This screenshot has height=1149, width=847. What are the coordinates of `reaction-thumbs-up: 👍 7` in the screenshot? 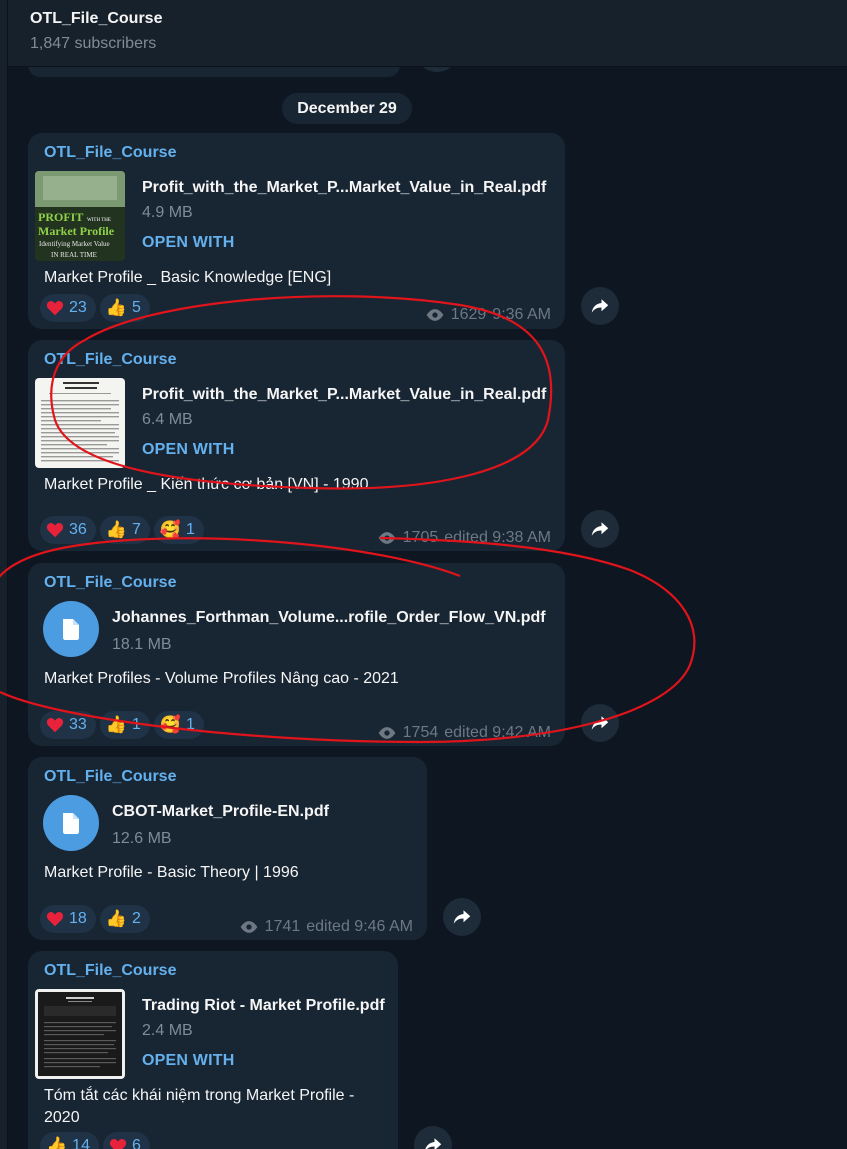 It's located at (124, 530).